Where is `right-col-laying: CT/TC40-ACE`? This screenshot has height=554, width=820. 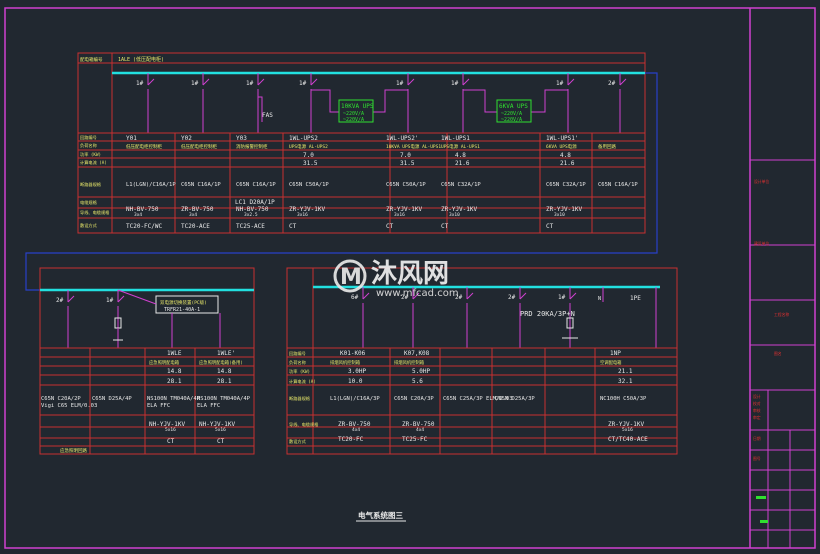
right-col-laying: CT/TC40-ACE is located at coordinates (628, 439).